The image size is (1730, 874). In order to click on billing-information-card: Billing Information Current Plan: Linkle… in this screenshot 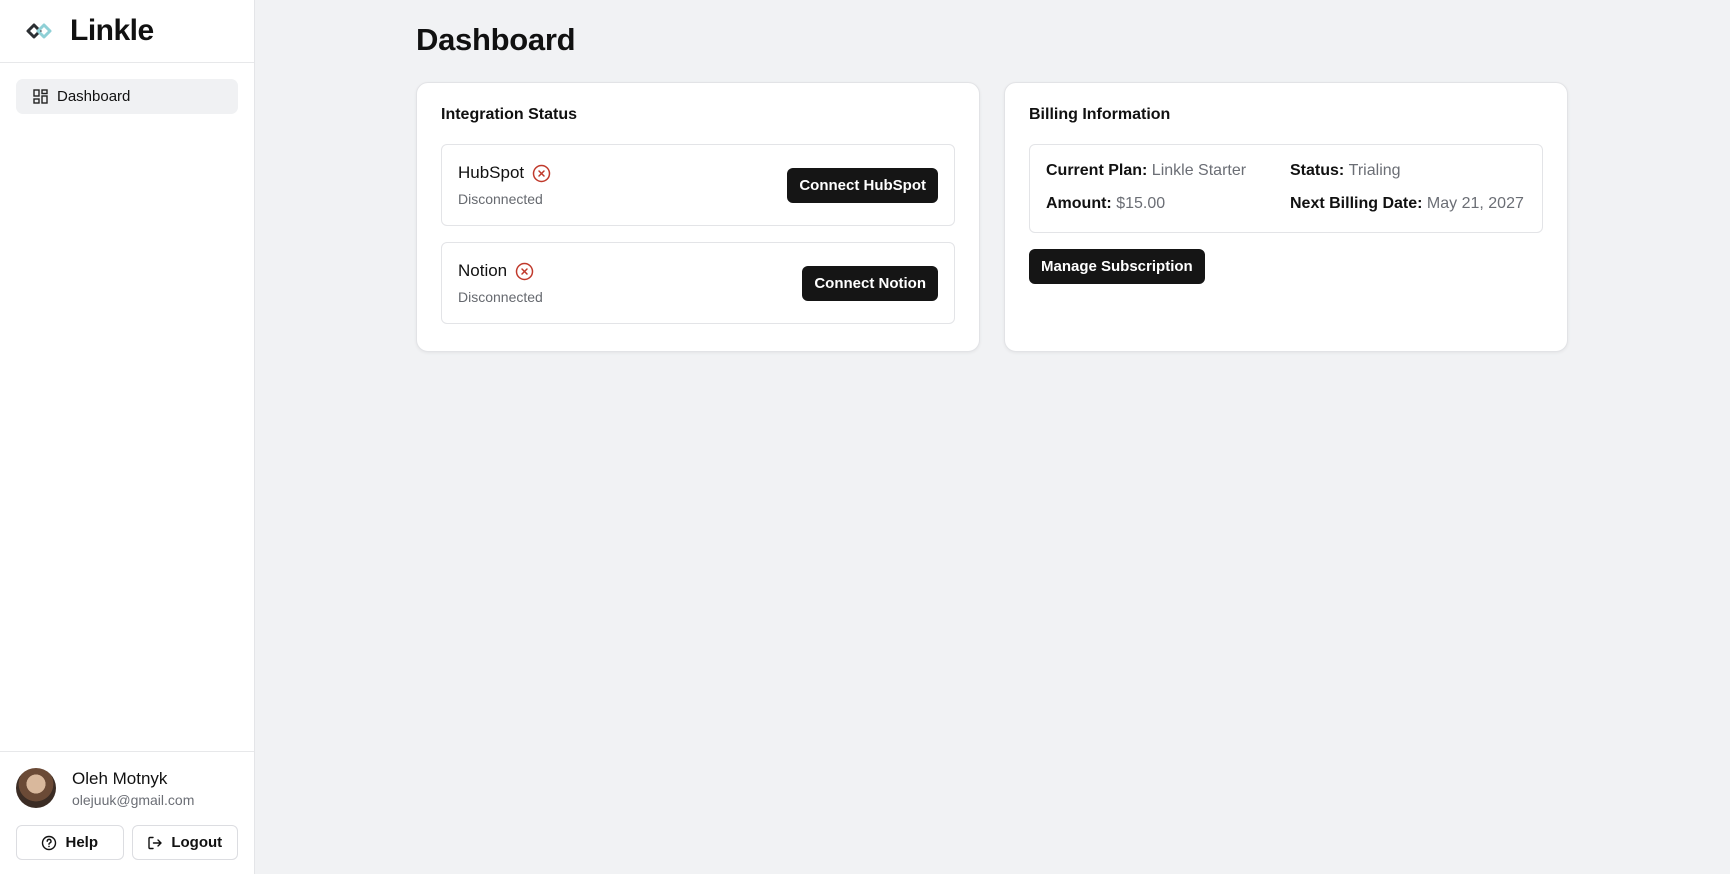, I will do `click(1286, 217)`.